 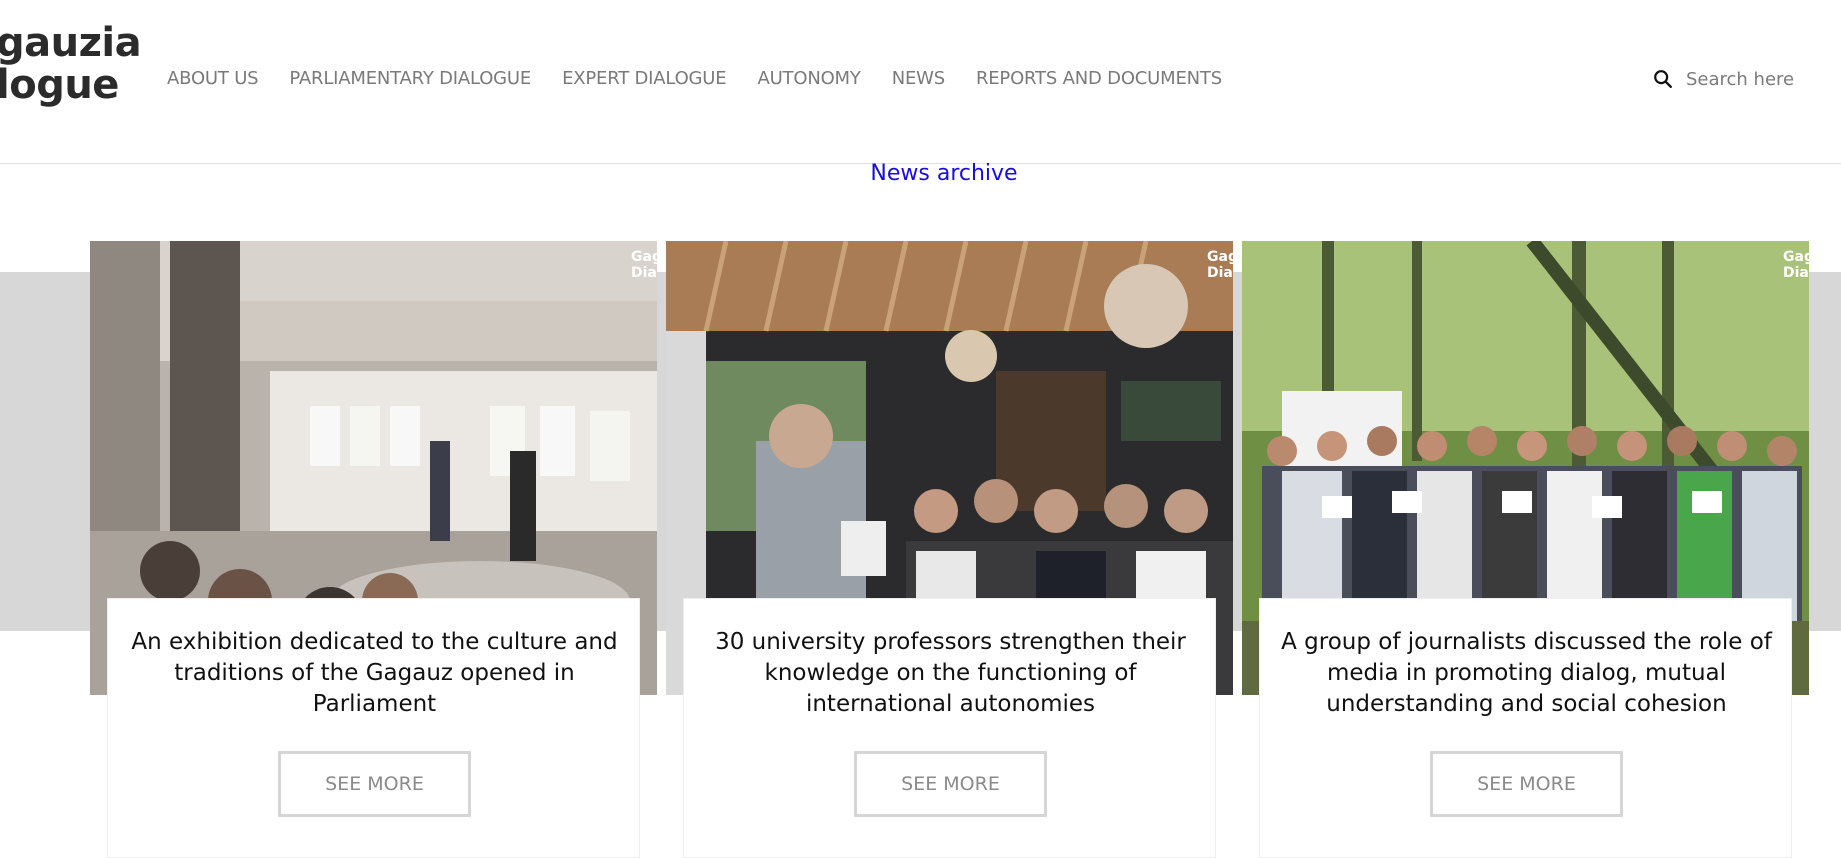 I want to click on nav-item-expert-dialogue: EXPERT DIALOGUE, so click(x=644, y=78).